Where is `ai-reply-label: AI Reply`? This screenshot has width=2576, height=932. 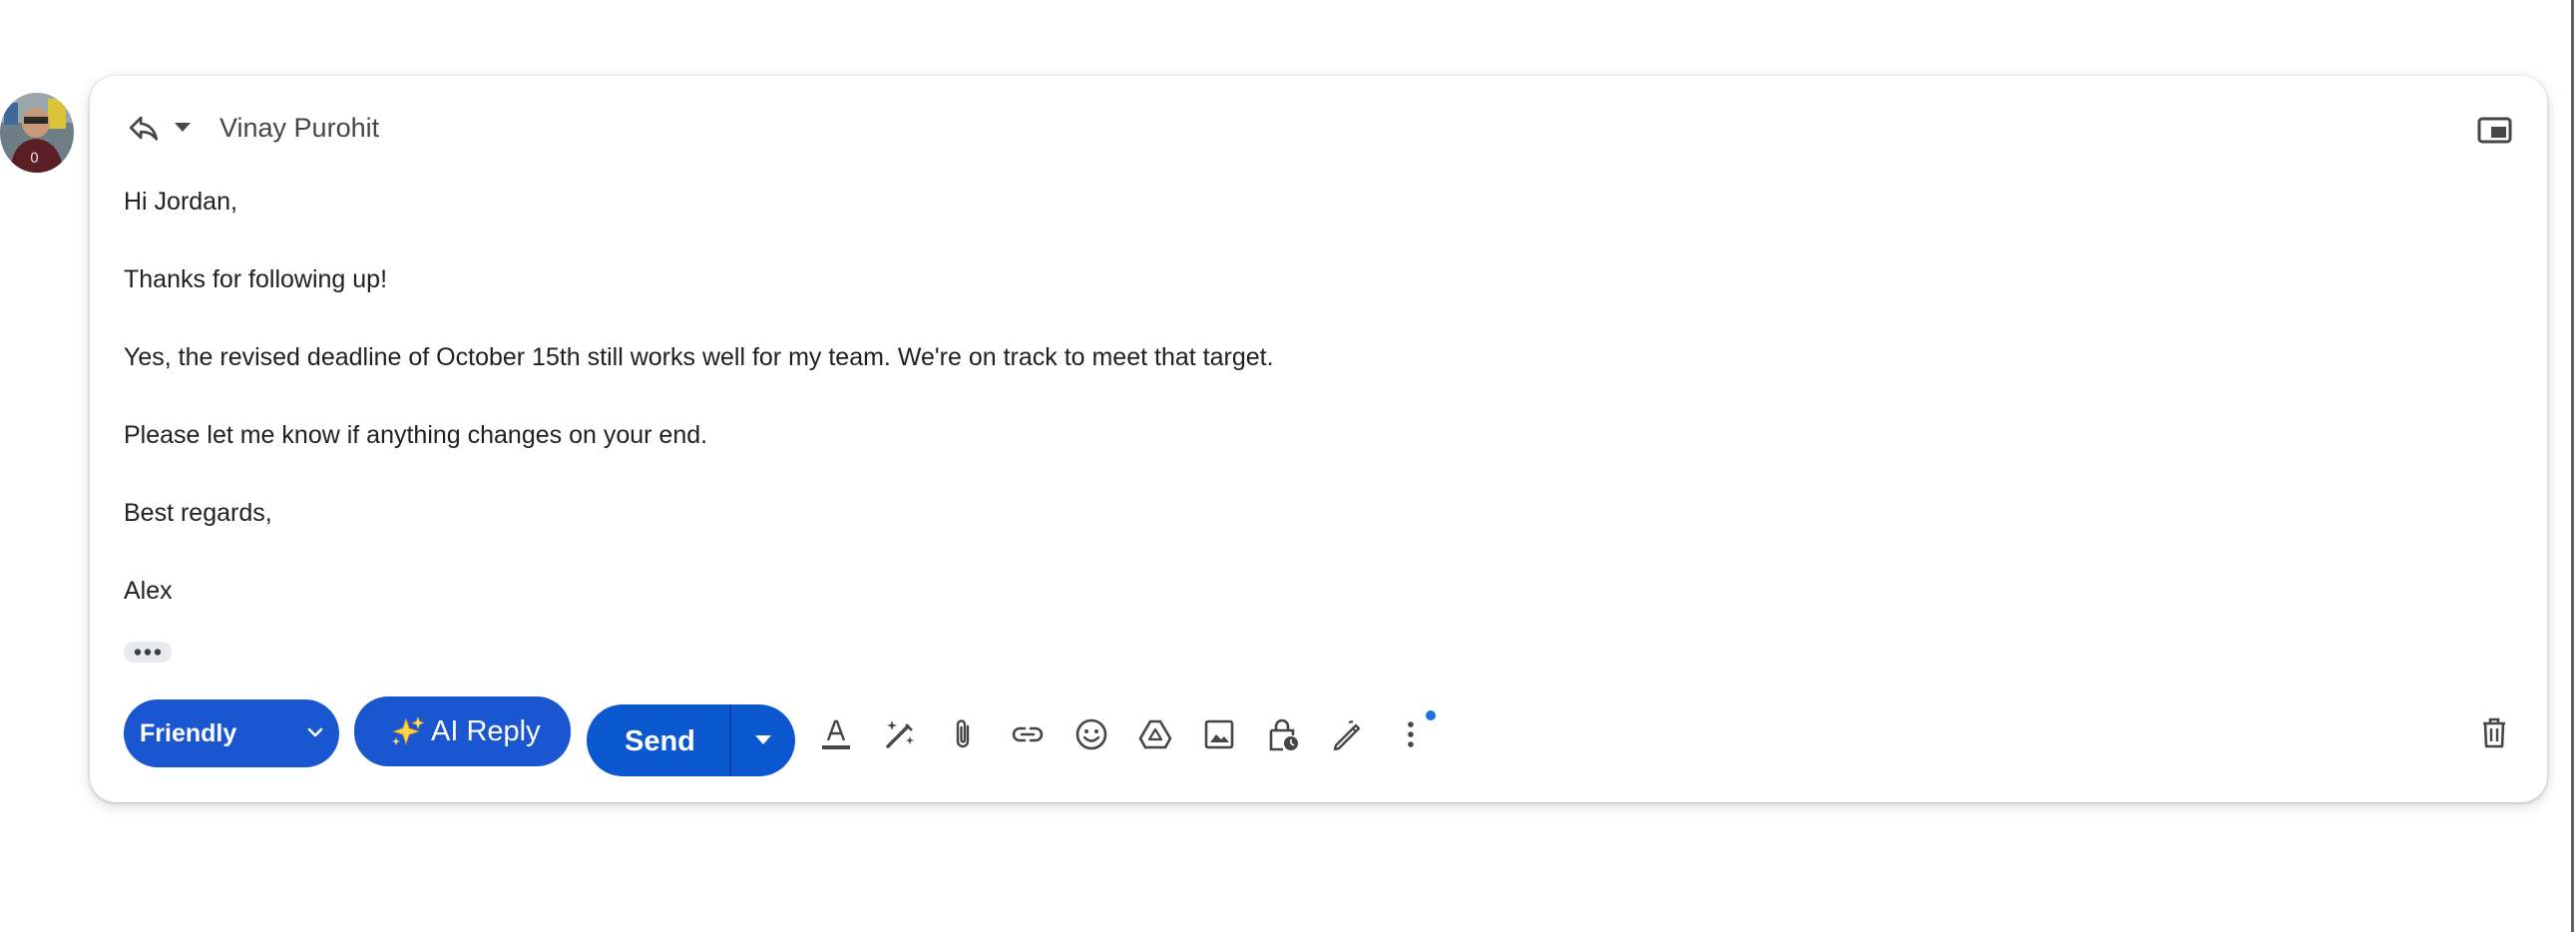 ai-reply-label: AI Reply is located at coordinates (486, 731).